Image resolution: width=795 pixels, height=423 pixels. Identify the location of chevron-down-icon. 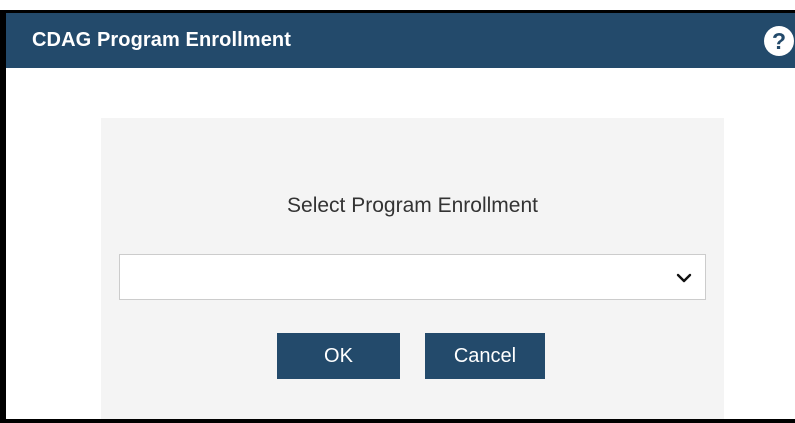
(684, 278).